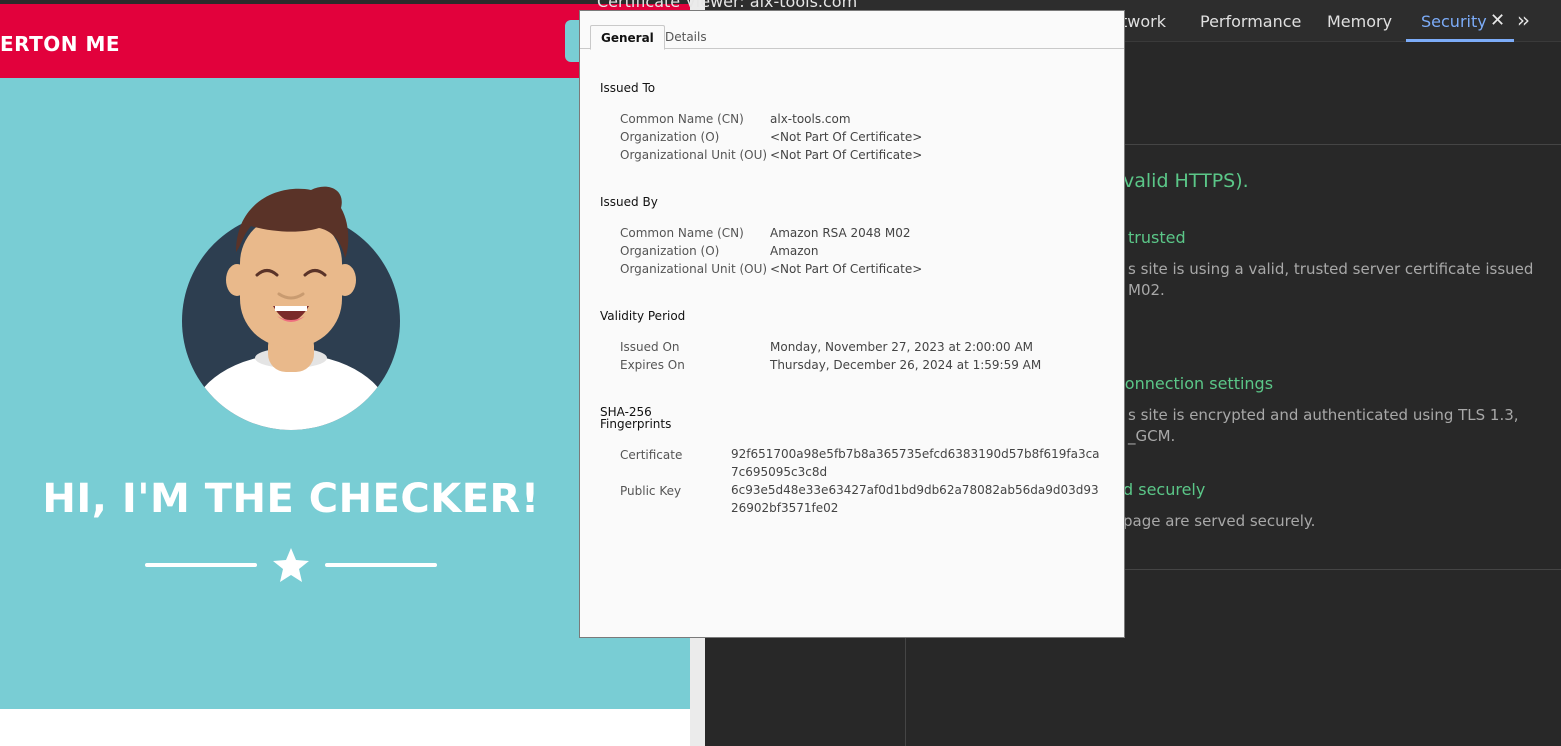 This screenshot has width=1561, height=746. What do you see at coordinates (694, 269) in the screenshot?
I see `issued-by-ou-label: Organizational Unit (OU)` at bounding box center [694, 269].